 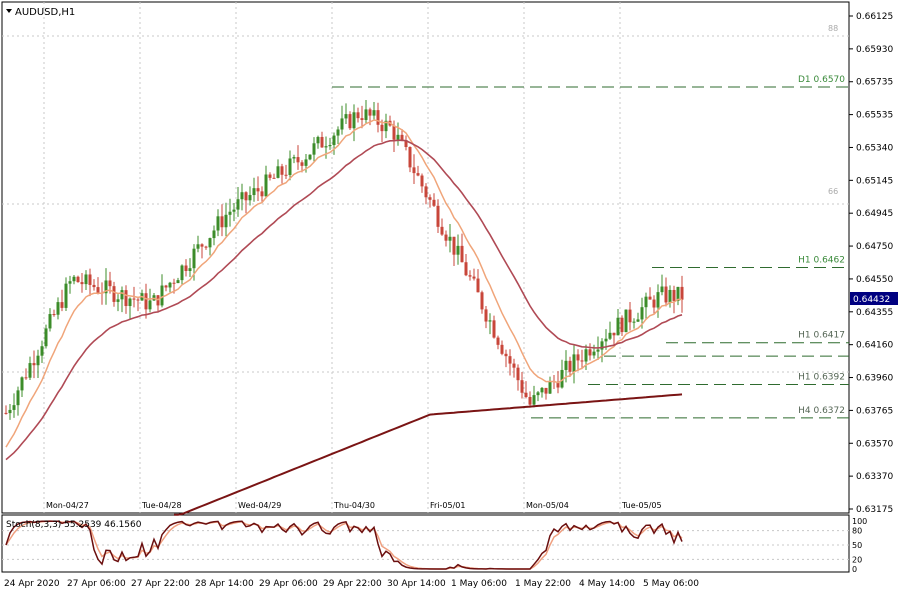 What do you see at coordinates (874, 83) in the screenshot?
I see `price-axis-label: 0.65735` at bounding box center [874, 83].